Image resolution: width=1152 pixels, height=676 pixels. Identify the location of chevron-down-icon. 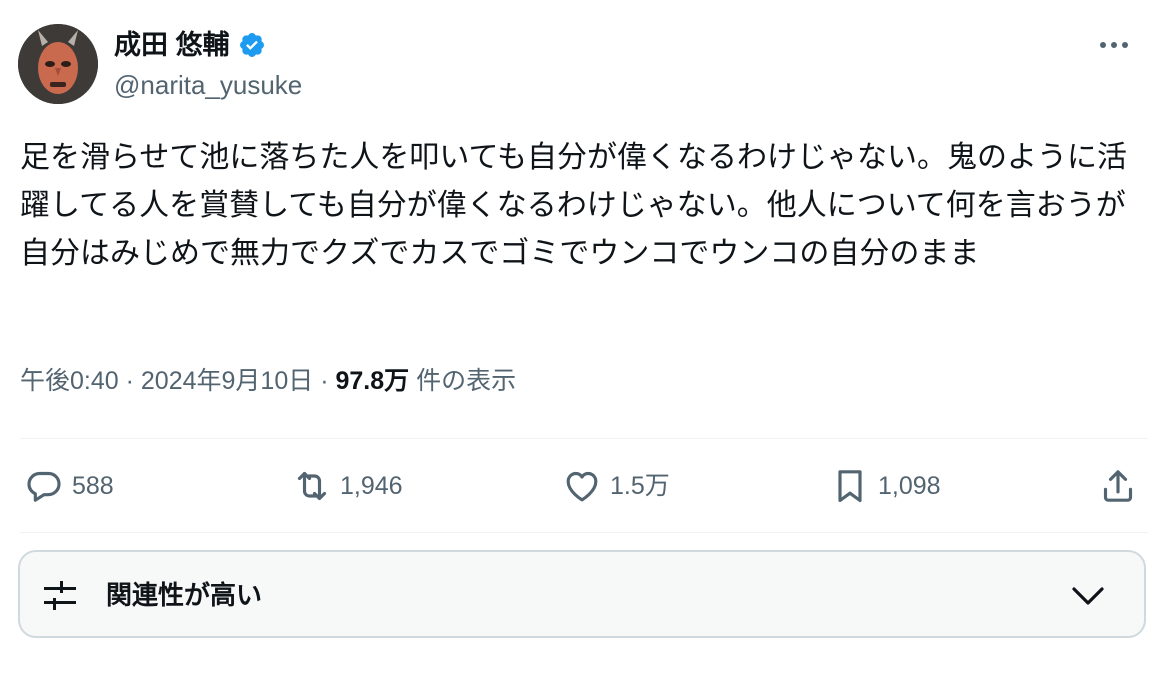
(1088, 596).